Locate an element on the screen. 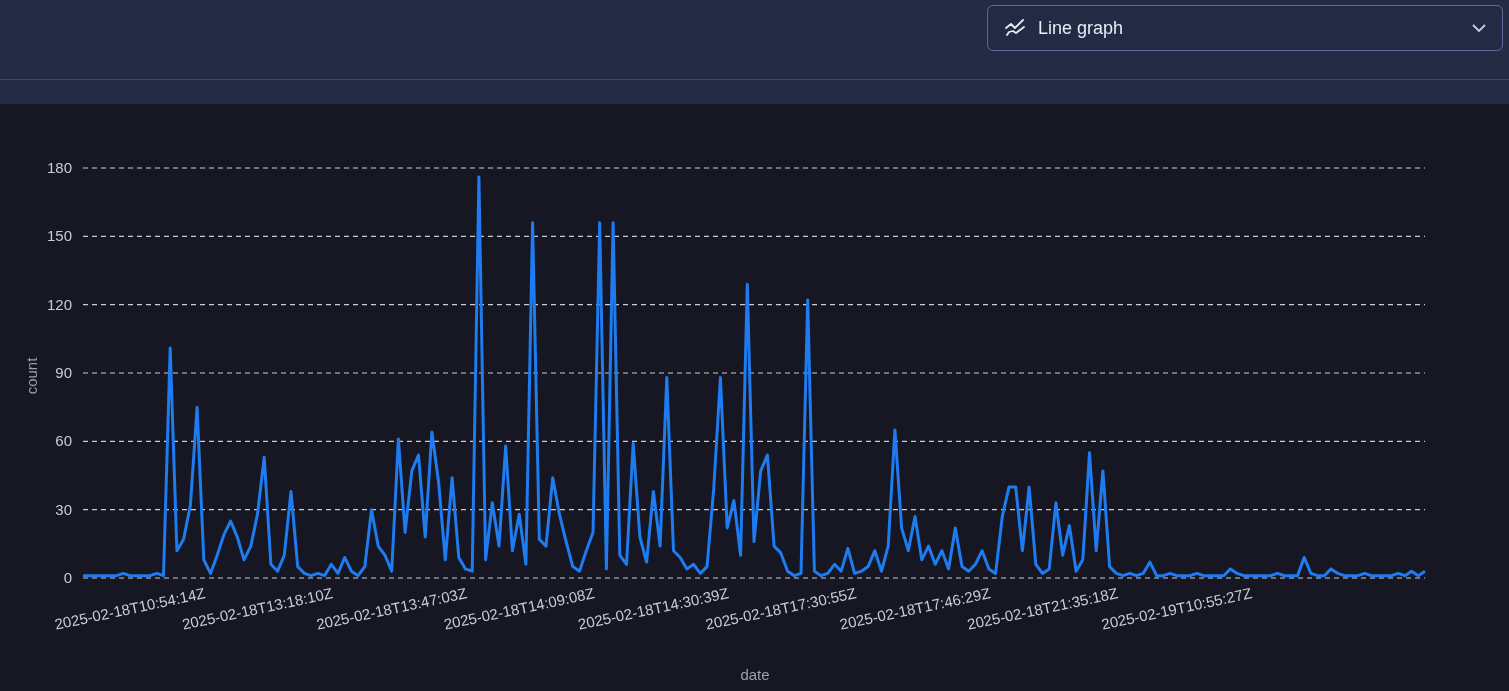 This screenshot has height=691, width=1509. chevron-down-icon is located at coordinates (1479, 28).